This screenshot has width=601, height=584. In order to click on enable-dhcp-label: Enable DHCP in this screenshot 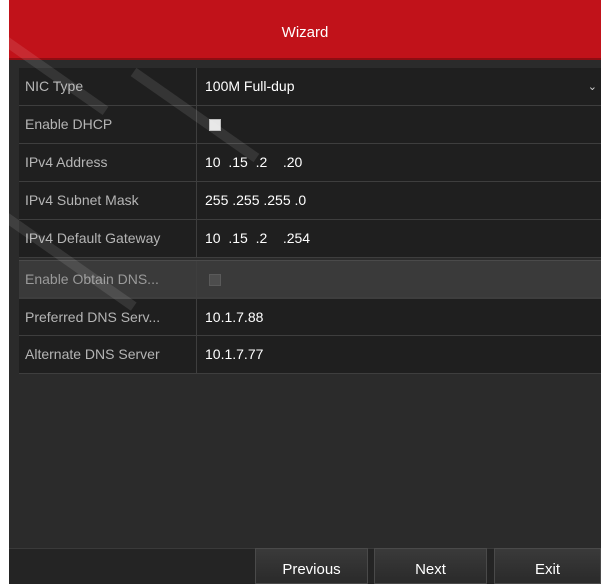, I will do `click(108, 124)`.